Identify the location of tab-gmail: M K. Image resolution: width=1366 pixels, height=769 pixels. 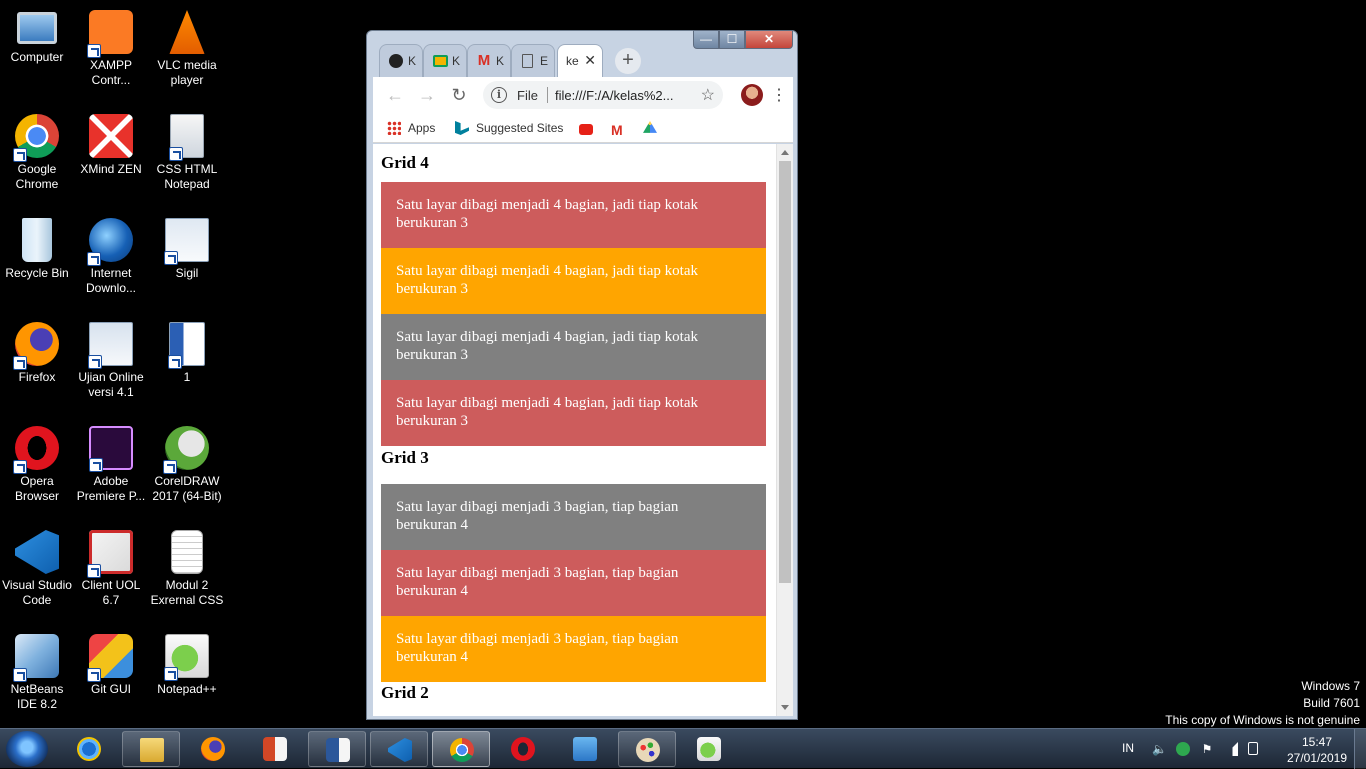
(489, 60).